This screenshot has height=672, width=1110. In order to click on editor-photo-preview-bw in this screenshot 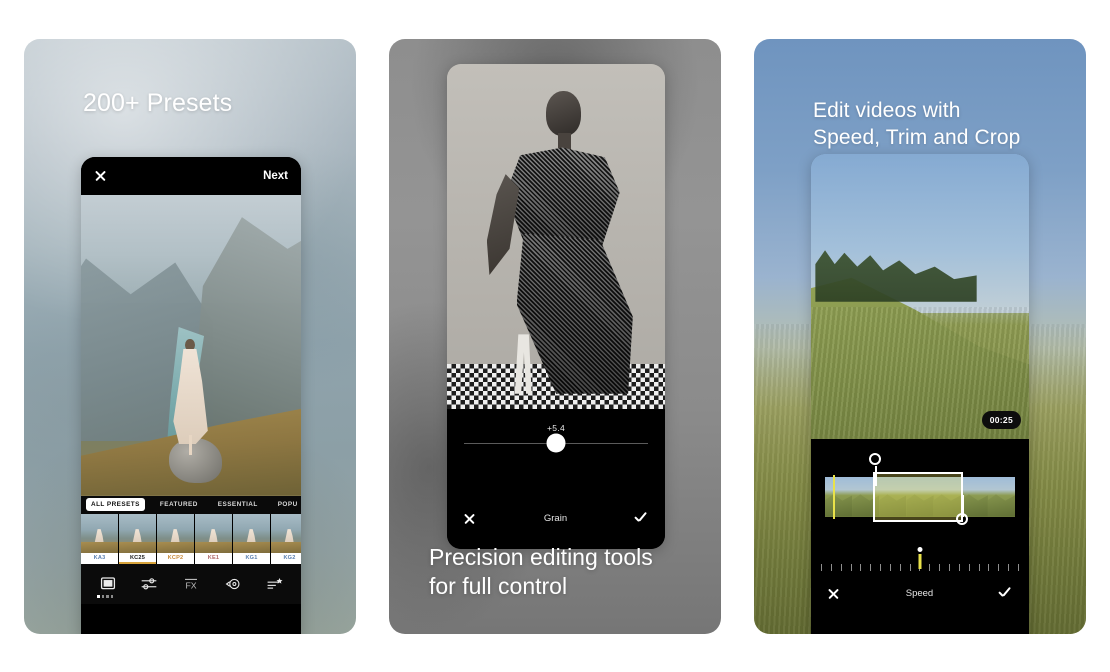, I will do `click(556, 236)`.